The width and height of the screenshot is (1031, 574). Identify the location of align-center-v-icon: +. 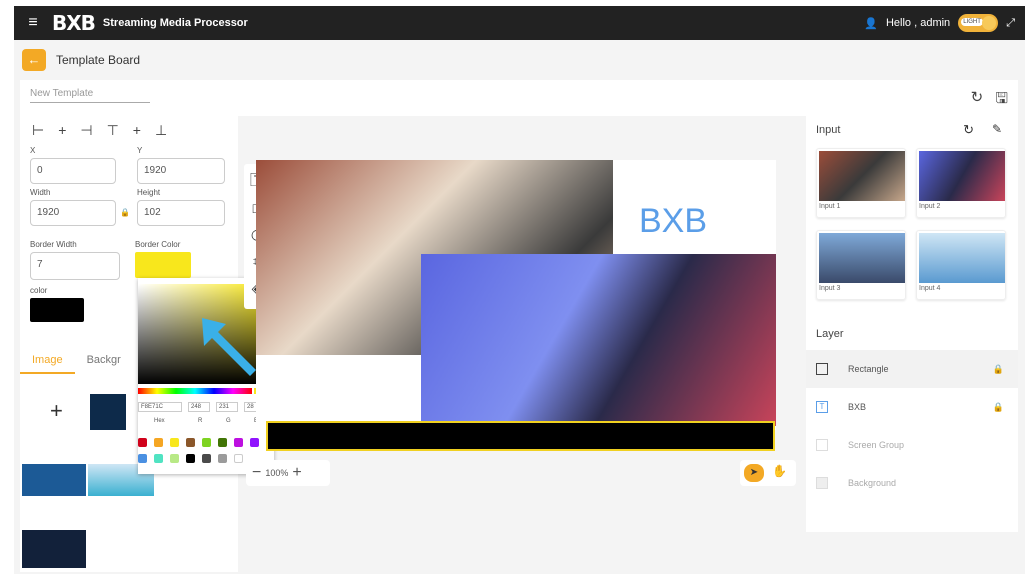
(137, 130).